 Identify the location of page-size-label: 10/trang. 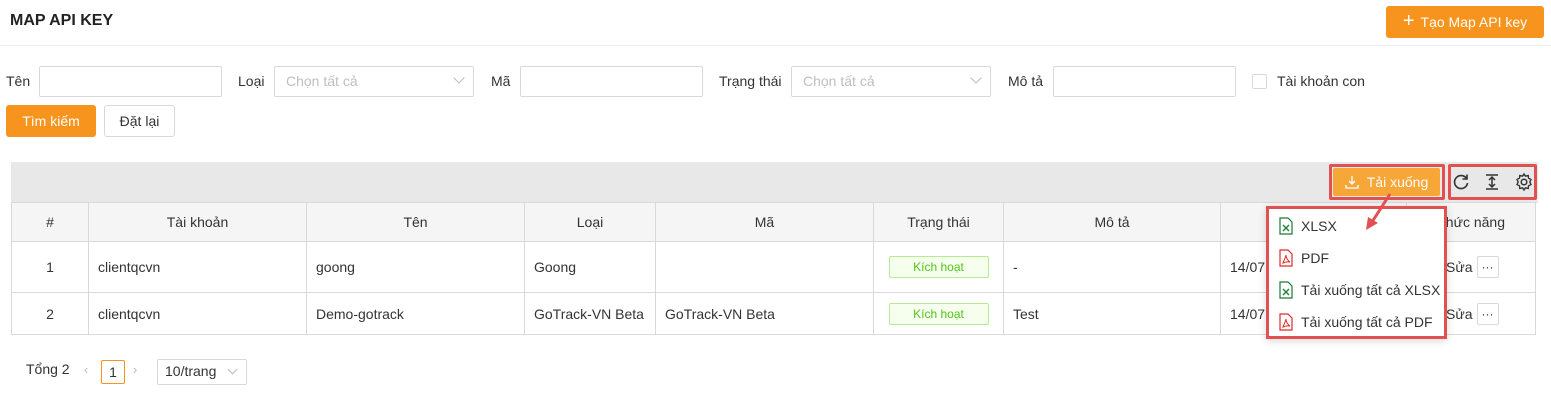
(191, 371).